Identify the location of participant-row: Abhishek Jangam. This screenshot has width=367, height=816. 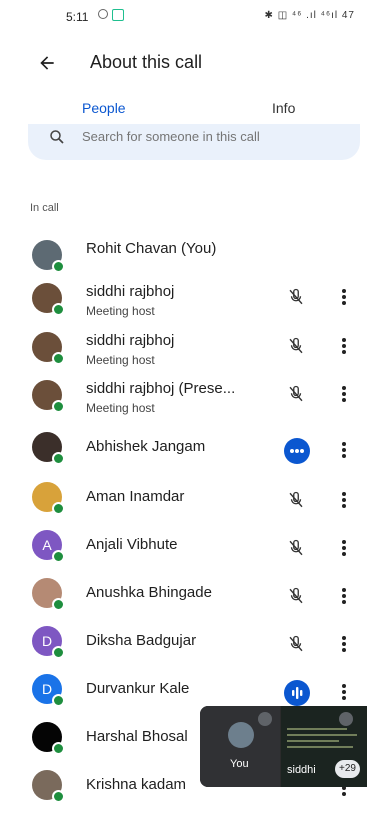
(183, 455).